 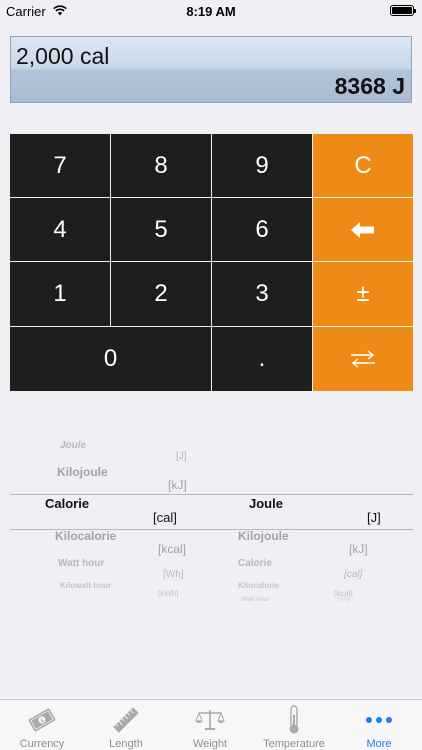 What do you see at coordinates (173, 574) in the screenshot?
I see `from-unit-symbol: [Wh]` at bounding box center [173, 574].